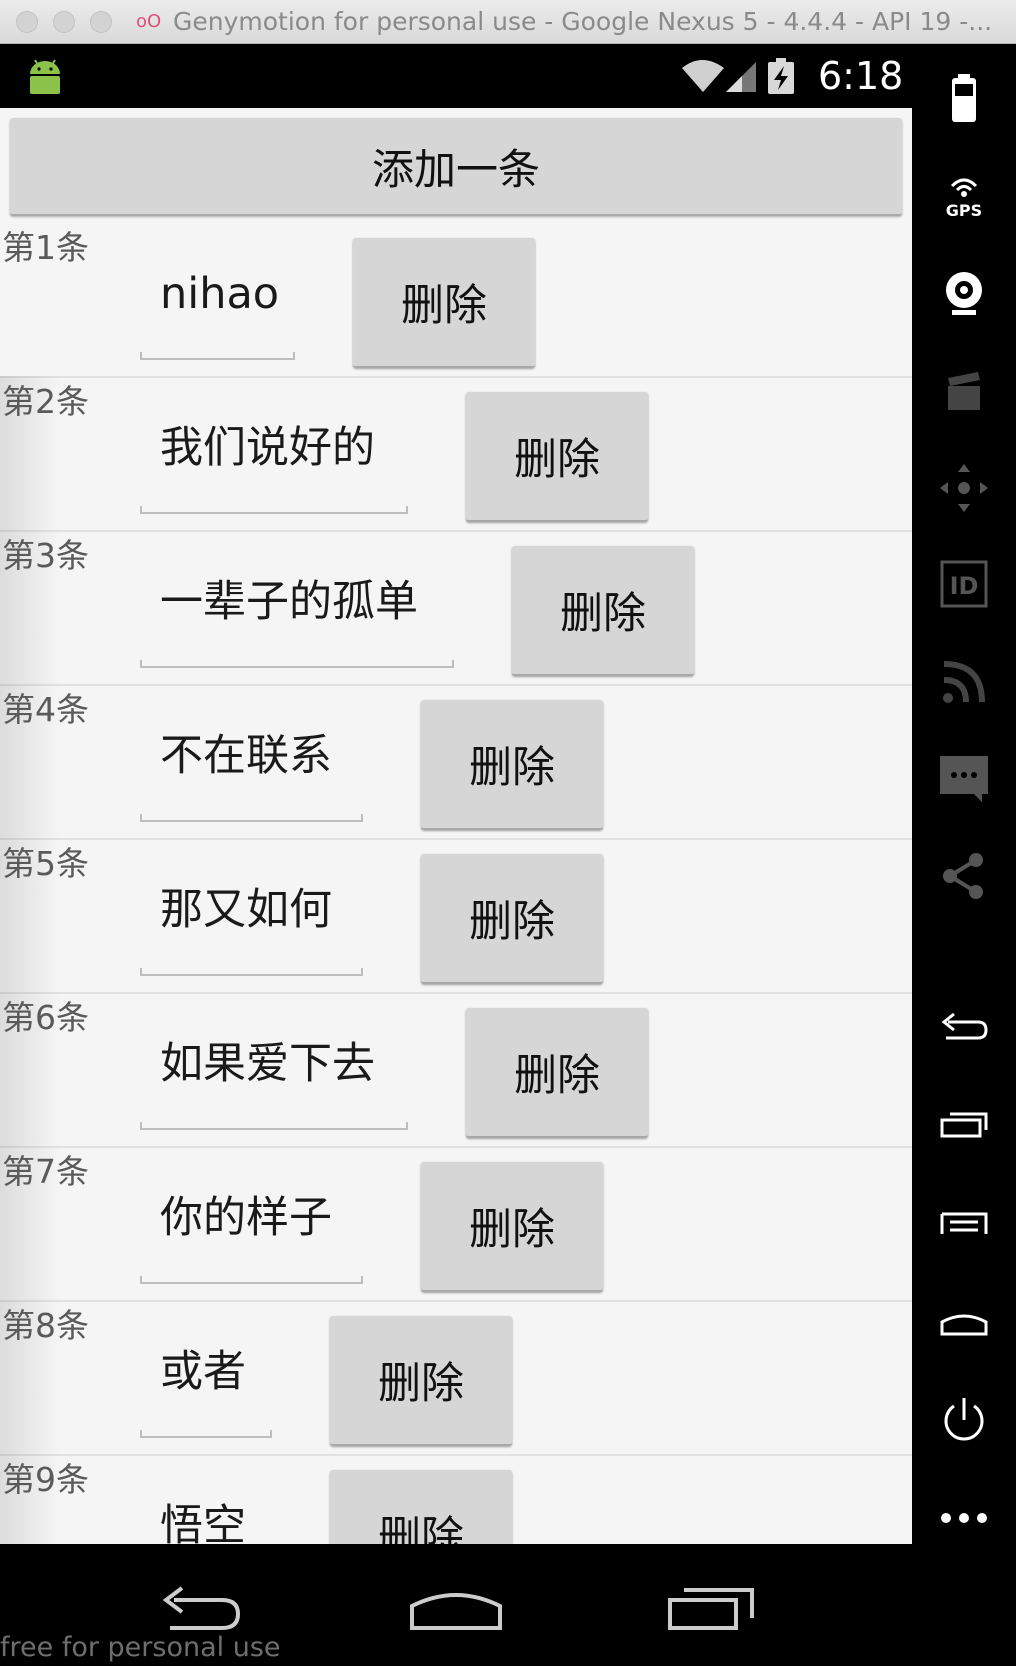 Image resolution: width=1016 pixels, height=1666 pixels. I want to click on list-item: 第1条 nihao 删除, so click(456, 300).